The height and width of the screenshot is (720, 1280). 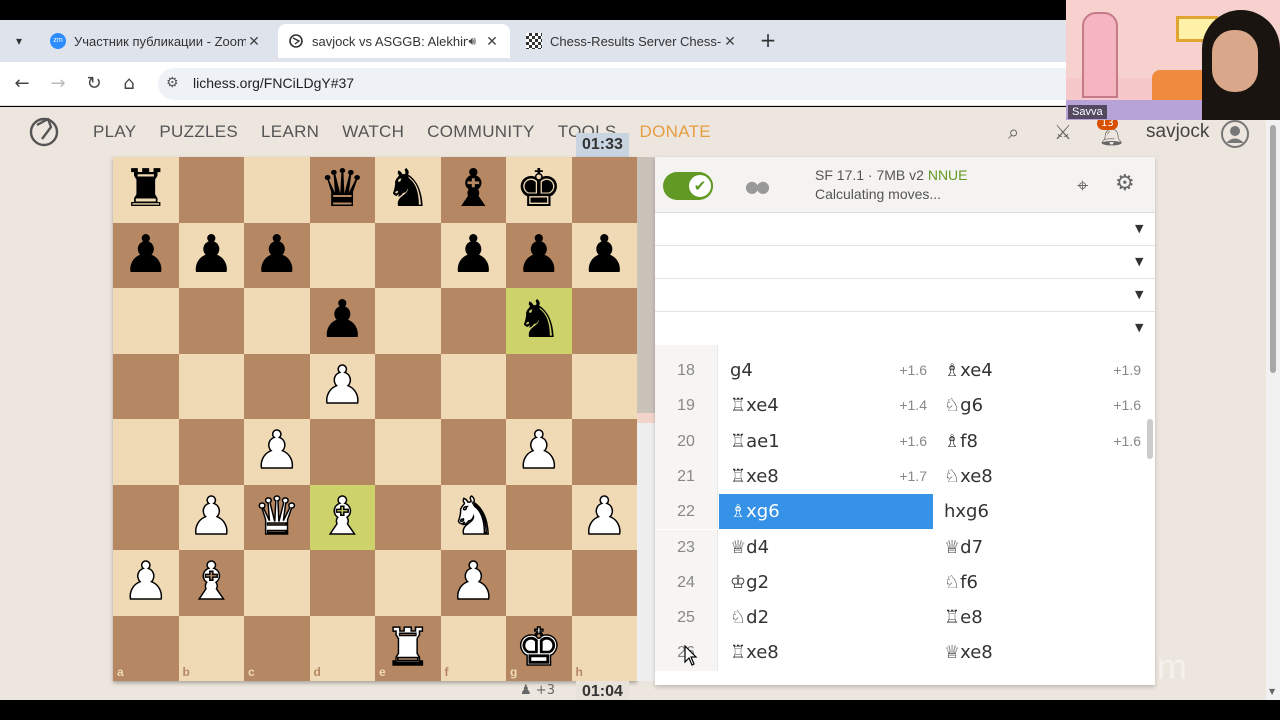 What do you see at coordinates (826, 370) in the screenshot?
I see `white-move: g4 +1.6` at bounding box center [826, 370].